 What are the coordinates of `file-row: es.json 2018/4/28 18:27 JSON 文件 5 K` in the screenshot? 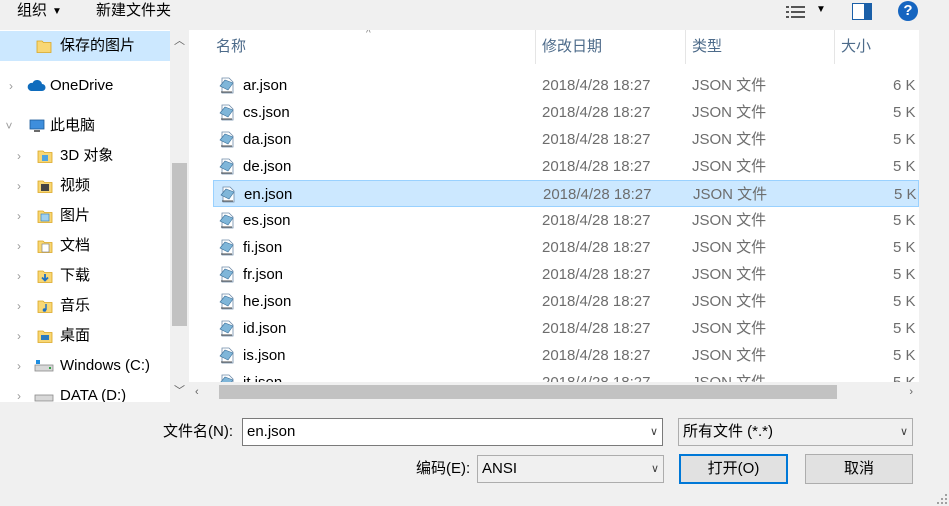 It's located at (566, 220).